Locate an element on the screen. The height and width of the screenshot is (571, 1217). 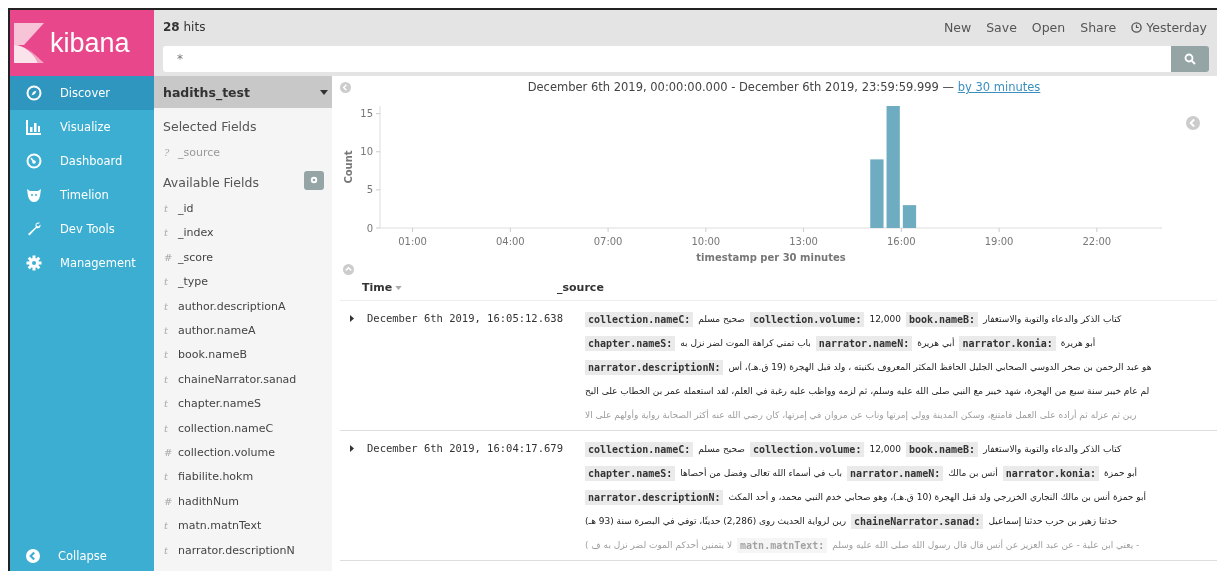
field-settings-button is located at coordinates (314, 180).